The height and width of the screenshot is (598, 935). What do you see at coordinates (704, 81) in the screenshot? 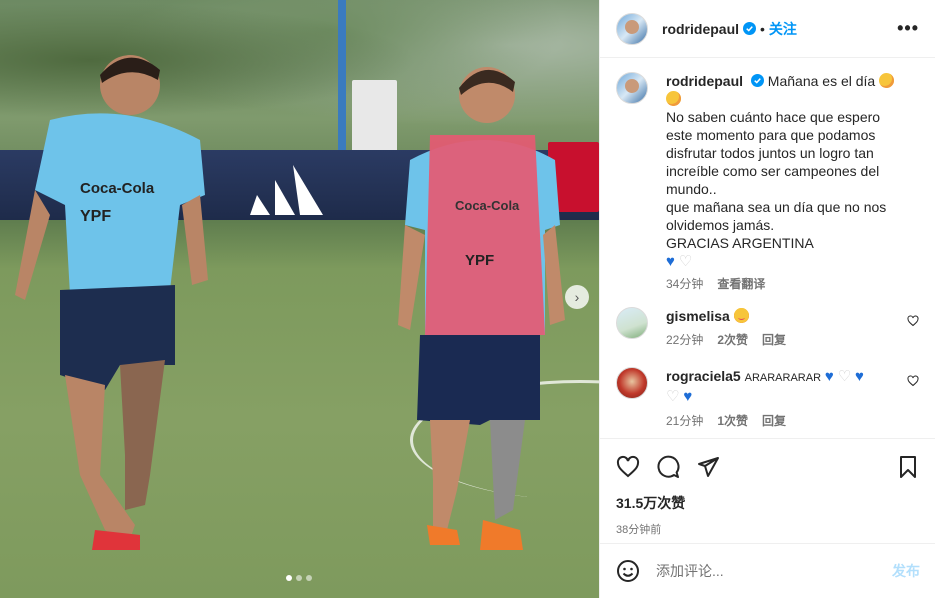
I see `caption-username: rodridepaul` at bounding box center [704, 81].